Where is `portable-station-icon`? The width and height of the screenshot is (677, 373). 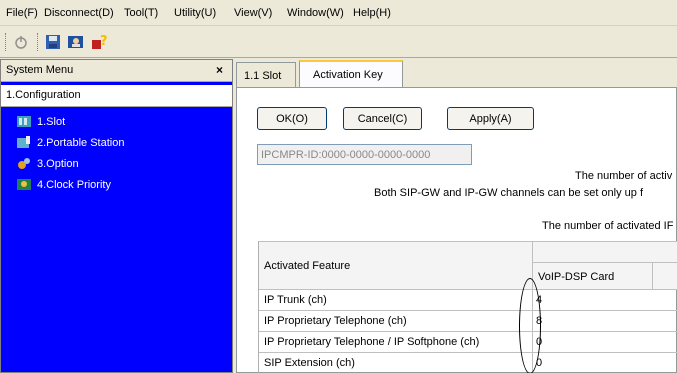
portable-station-icon is located at coordinates (24, 142).